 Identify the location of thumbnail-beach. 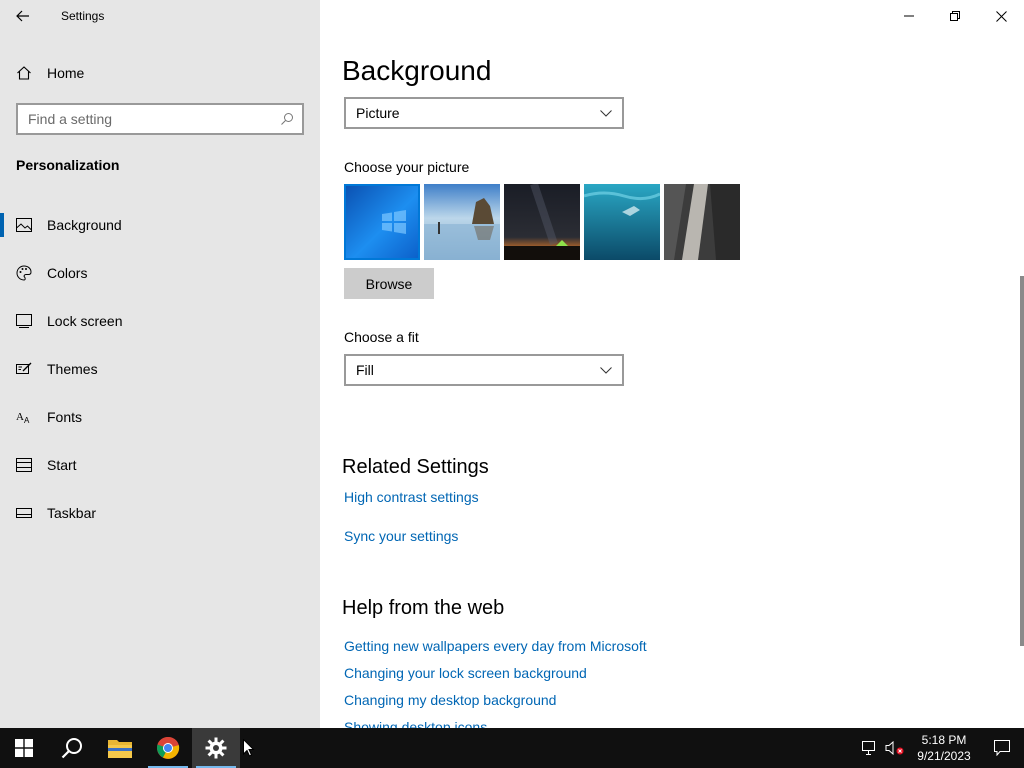
(462, 222).